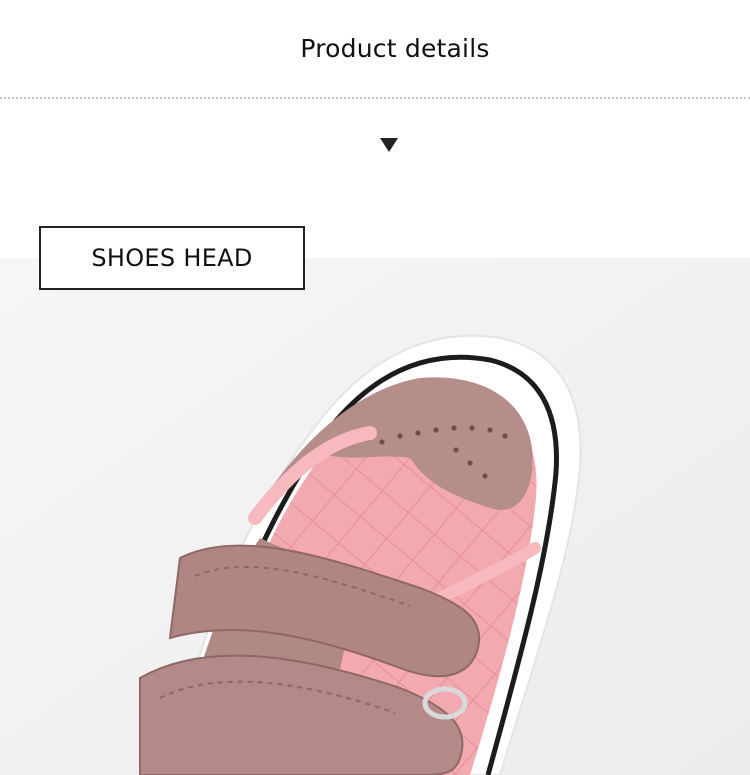 The image size is (750, 775). I want to click on section-label: SHOES HEAD, so click(172, 258).